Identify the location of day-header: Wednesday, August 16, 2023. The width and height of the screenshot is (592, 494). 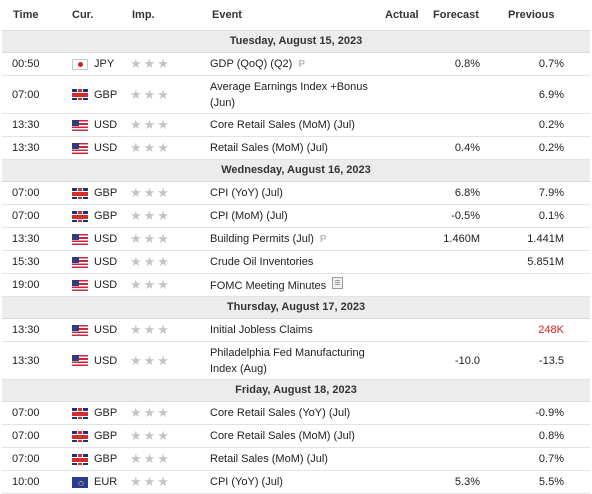
(296, 171).